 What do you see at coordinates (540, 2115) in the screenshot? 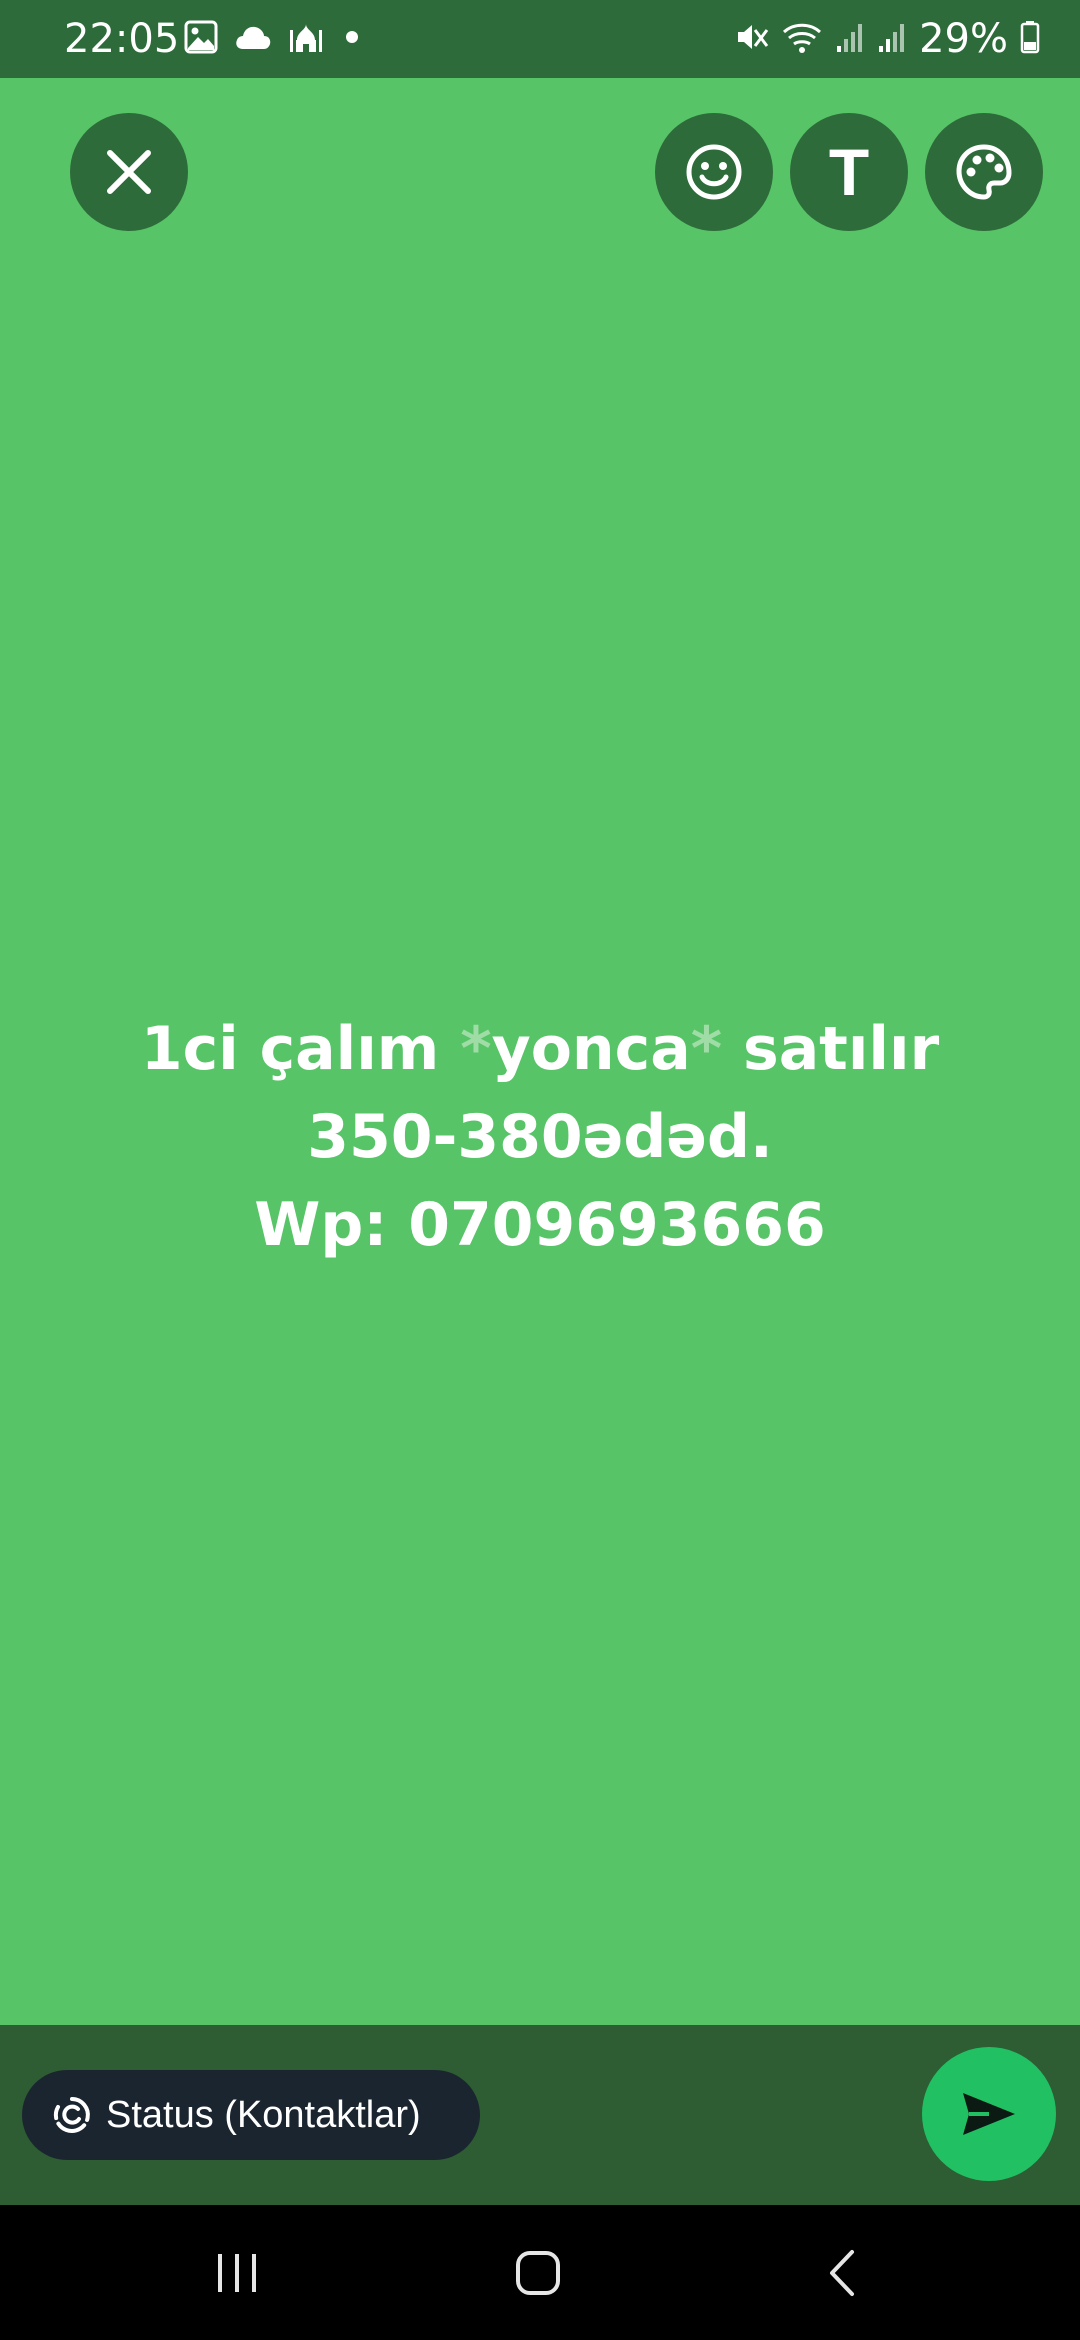
I see `composer-bottom-bar: Status (Kontaktlar)` at bounding box center [540, 2115].